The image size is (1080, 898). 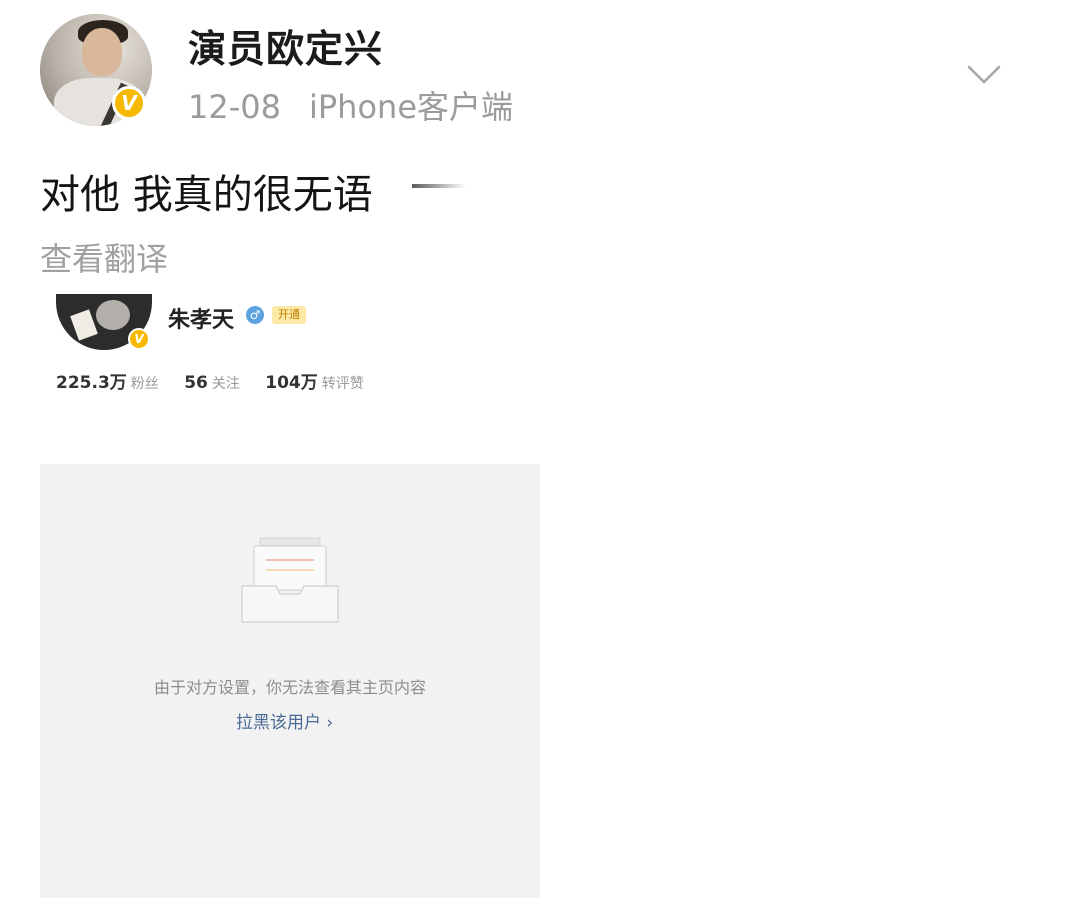 I want to click on profile-stats: 225.3万 粉丝 56 关注 104万 转评赞, so click(x=220, y=380).